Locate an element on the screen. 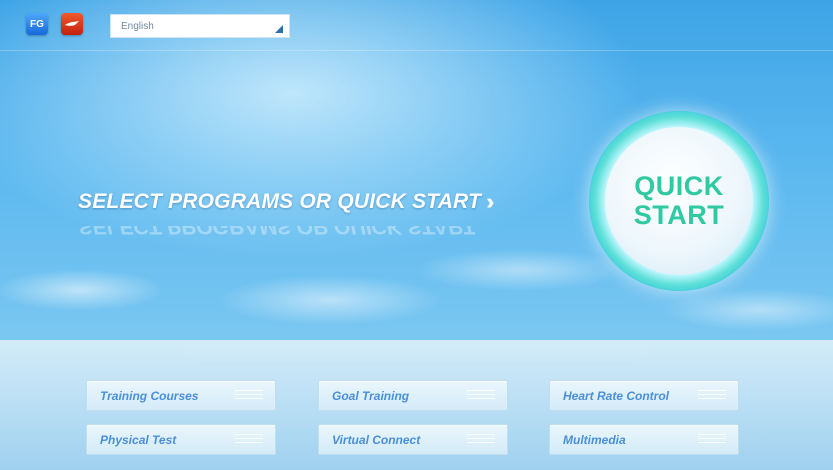 Image resolution: width=833 pixels, height=470 pixels. training-courses-button: Training Courses is located at coordinates (181, 395).